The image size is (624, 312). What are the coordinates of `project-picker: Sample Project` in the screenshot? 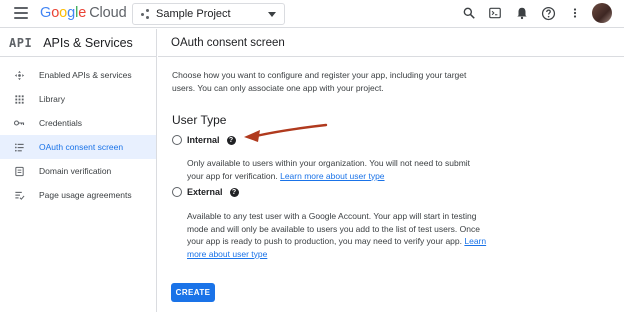 It's located at (208, 14).